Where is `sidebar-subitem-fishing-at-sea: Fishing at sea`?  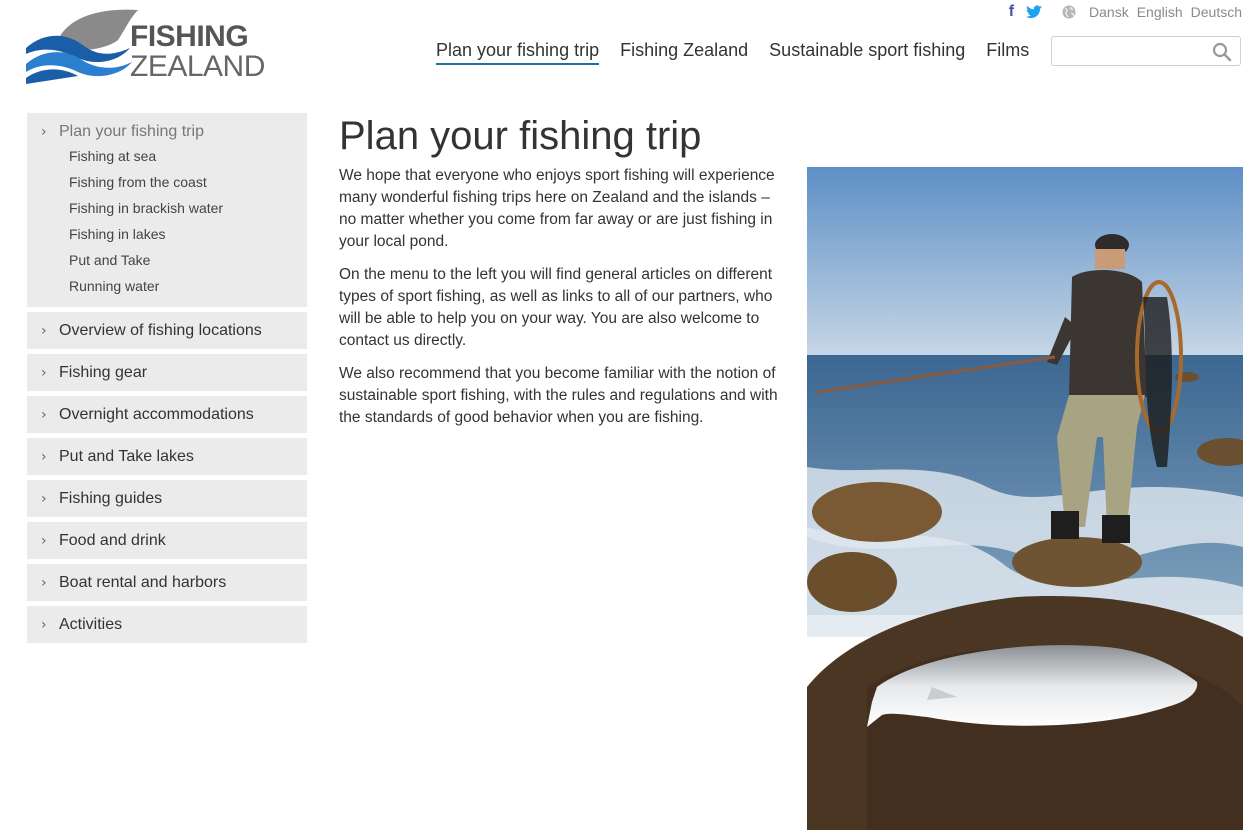
sidebar-subitem-fishing-at-sea: Fishing at sea is located at coordinates (167, 156).